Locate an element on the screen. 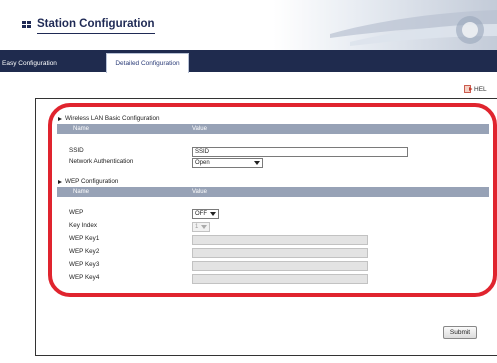  help-link: HEL is located at coordinates (480, 89).